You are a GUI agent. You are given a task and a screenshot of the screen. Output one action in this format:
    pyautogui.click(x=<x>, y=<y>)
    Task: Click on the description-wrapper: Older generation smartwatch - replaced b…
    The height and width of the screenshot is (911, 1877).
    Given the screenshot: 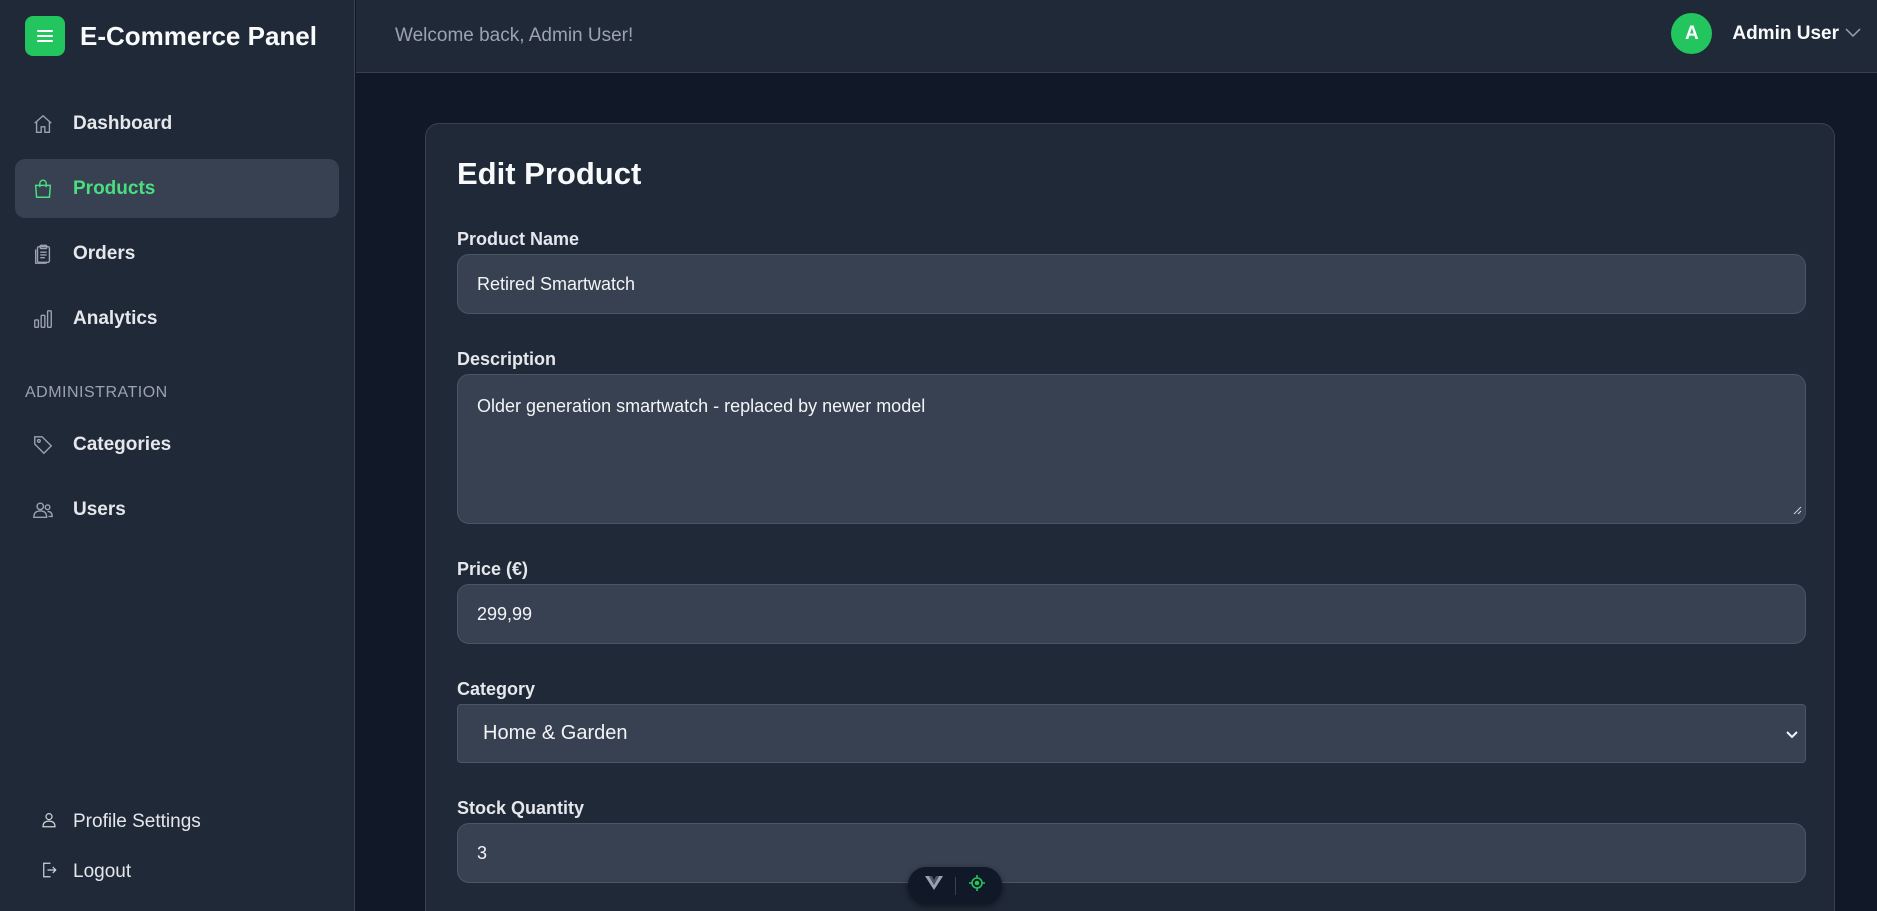 What is the action you would take?
    pyautogui.click(x=1131, y=449)
    